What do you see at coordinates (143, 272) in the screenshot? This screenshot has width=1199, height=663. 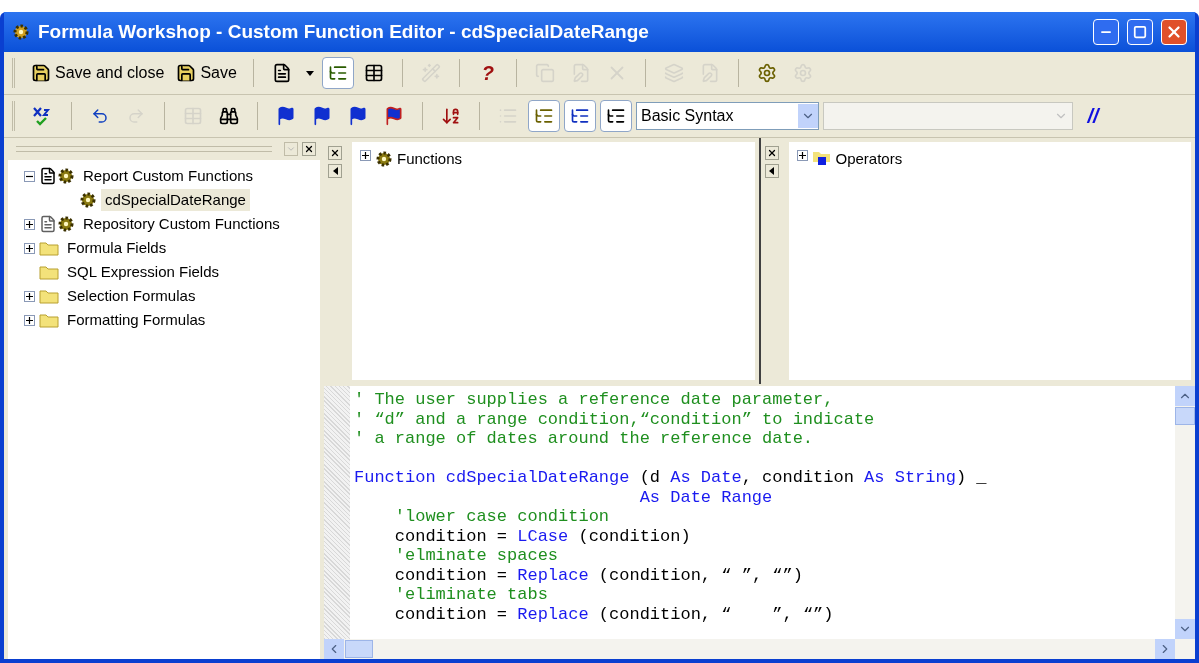 I see `tree-item: SQL Expression Fields` at bounding box center [143, 272].